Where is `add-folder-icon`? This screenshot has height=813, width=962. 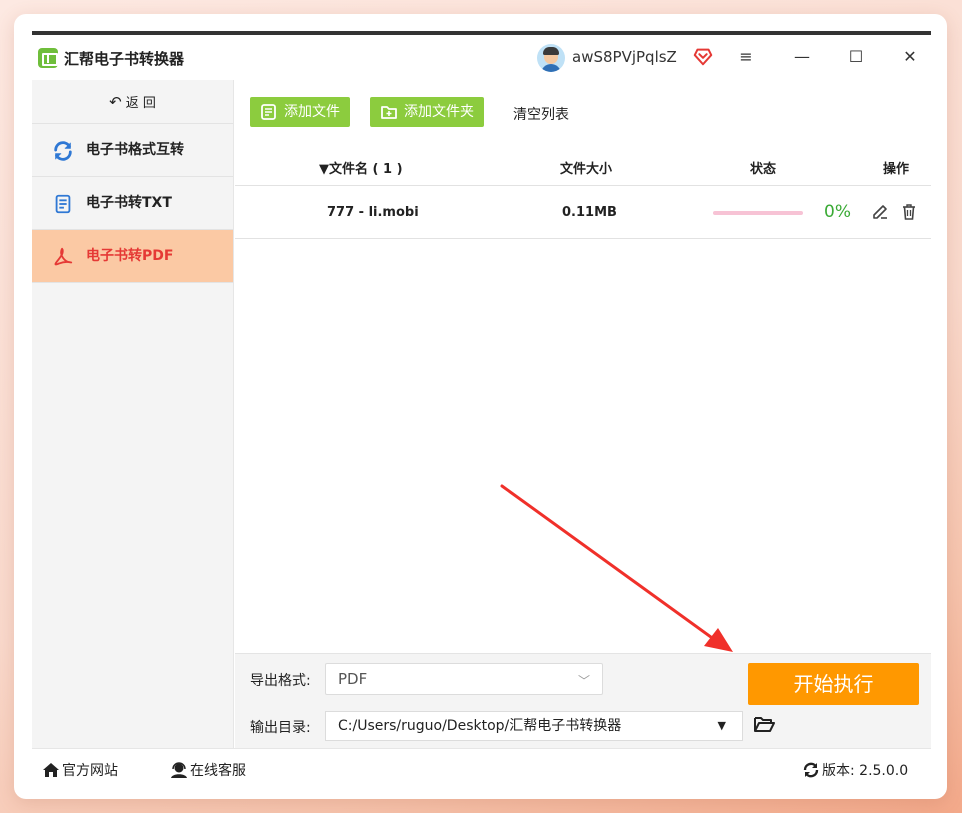 add-folder-icon is located at coordinates (389, 112).